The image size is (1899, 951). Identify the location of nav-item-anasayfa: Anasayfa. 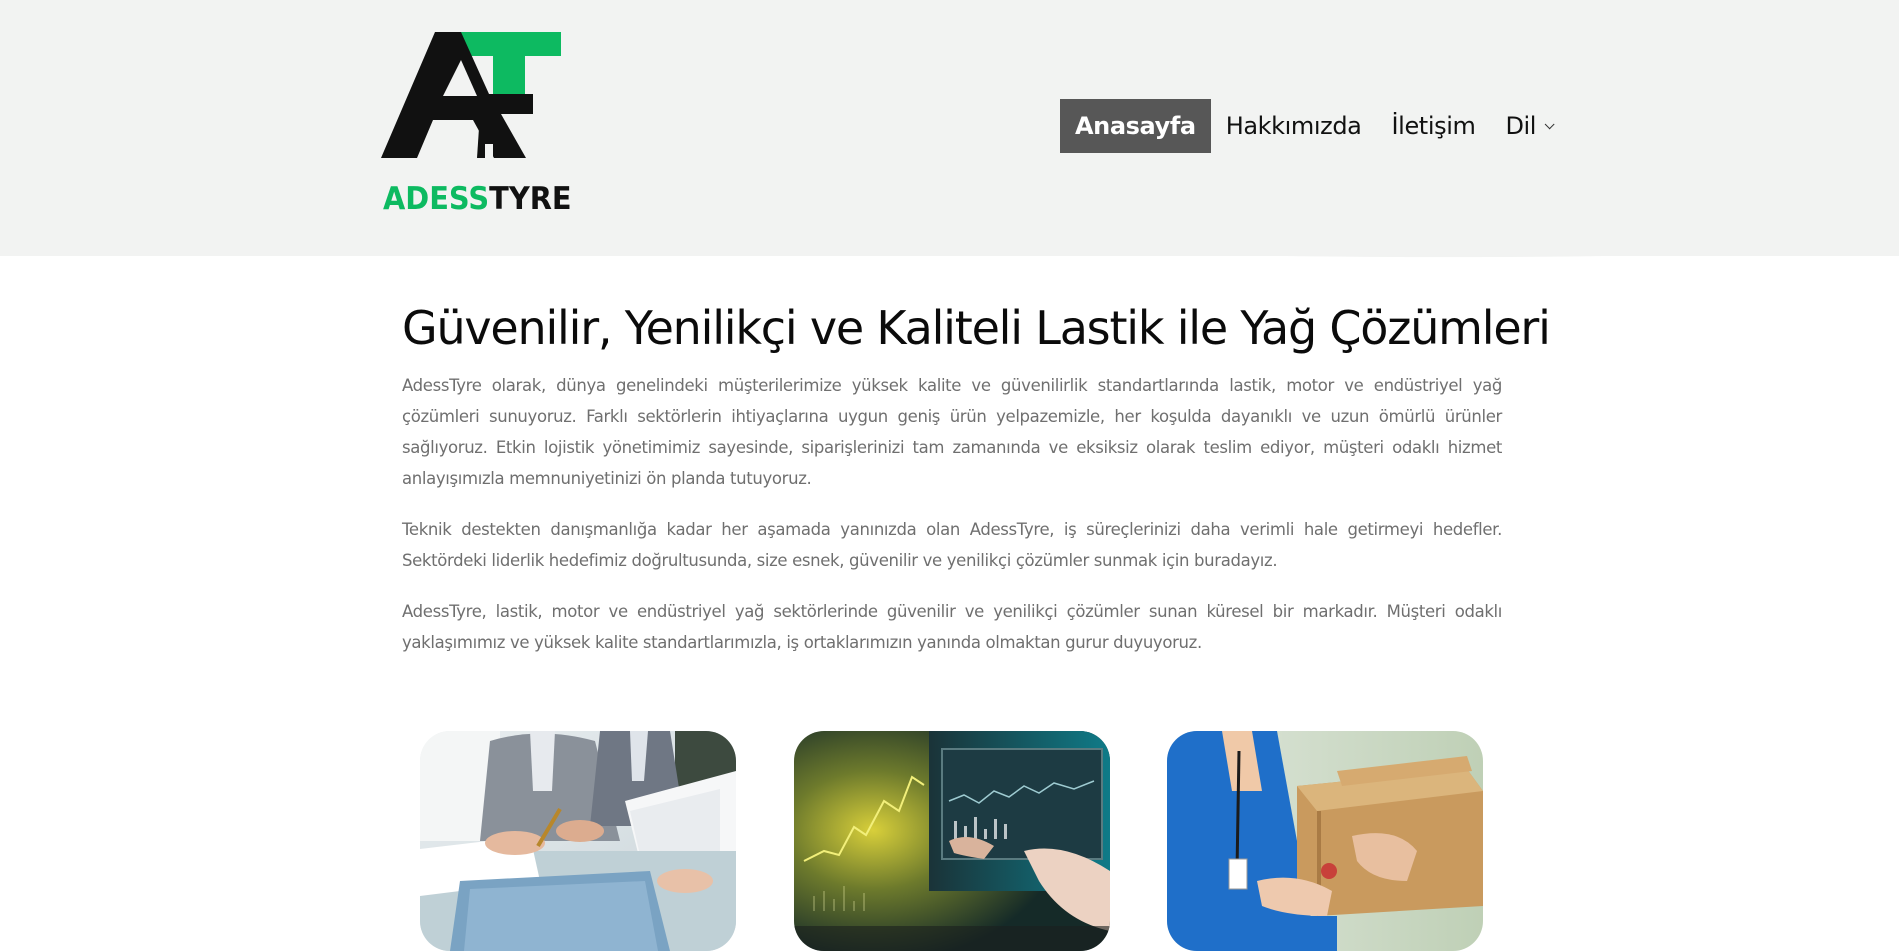
(1135, 126).